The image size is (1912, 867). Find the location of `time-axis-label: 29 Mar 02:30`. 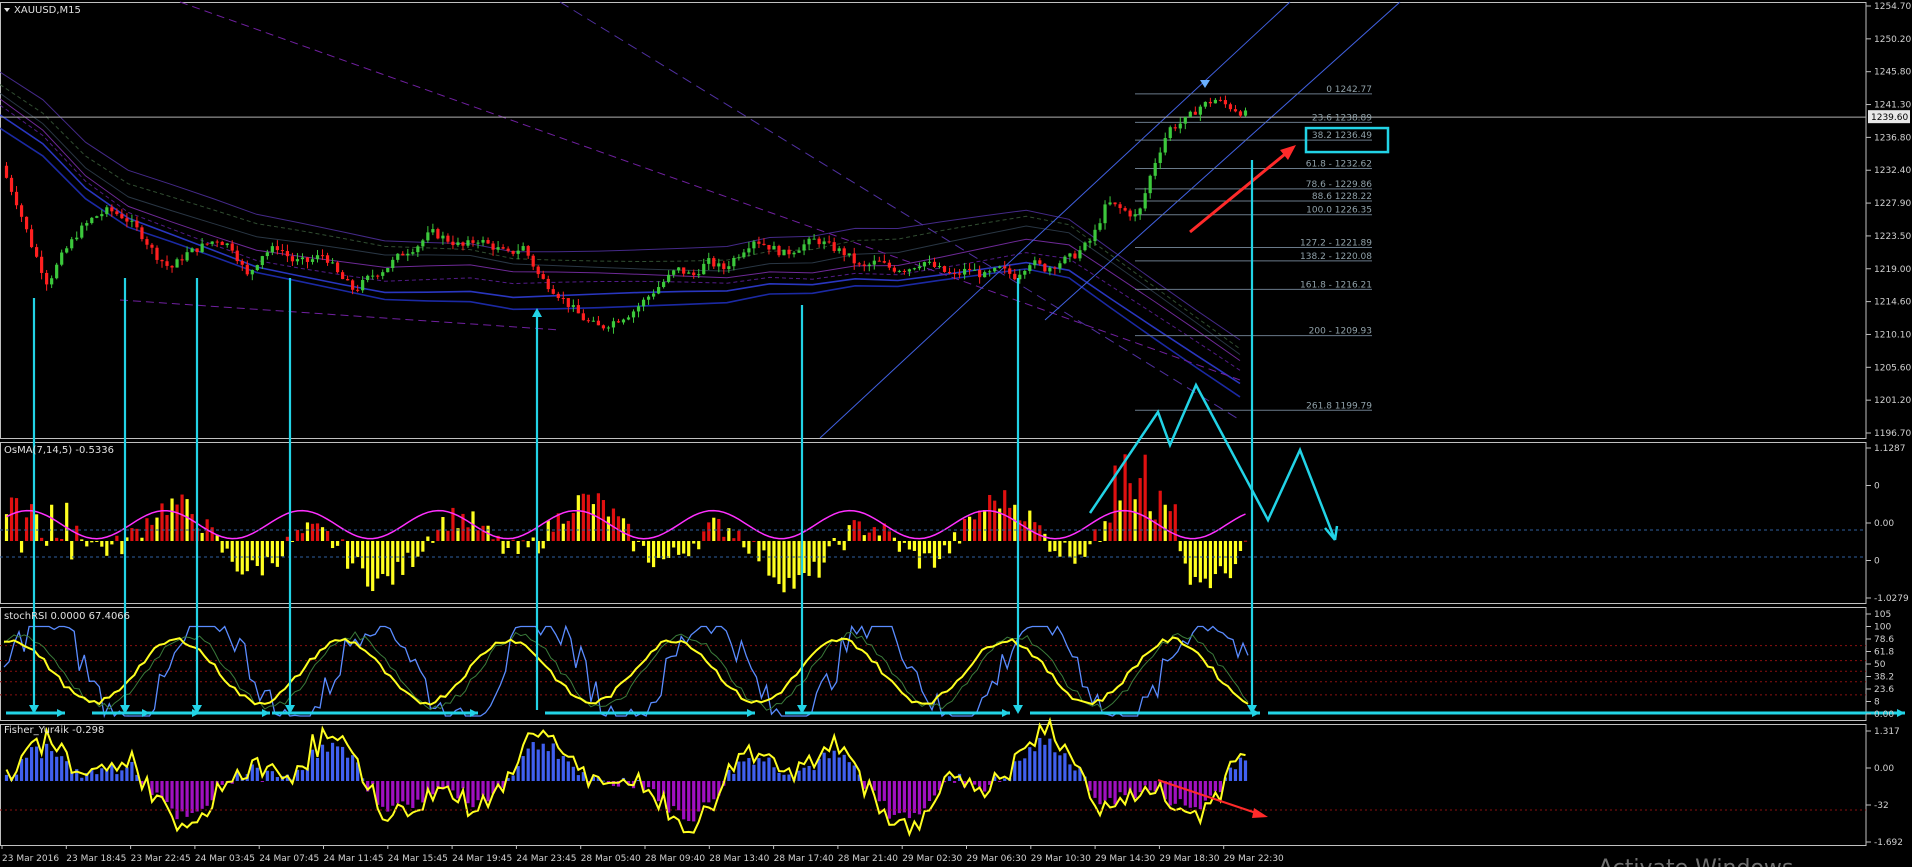

time-axis-label: 29 Mar 02:30 is located at coordinates (932, 859).